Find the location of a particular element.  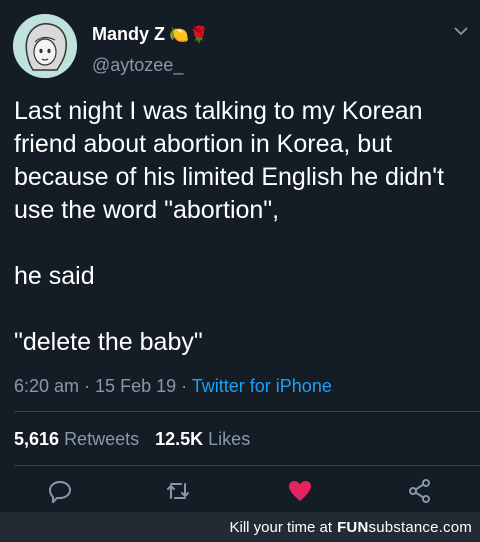

retweets-stat: 5,616 Retweets is located at coordinates (76, 439).